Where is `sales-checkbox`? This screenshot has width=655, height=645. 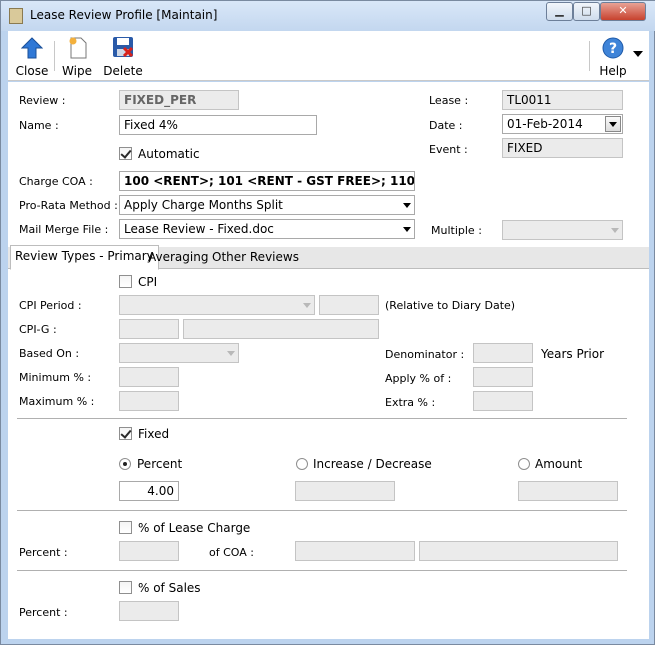 sales-checkbox is located at coordinates (125, 587).